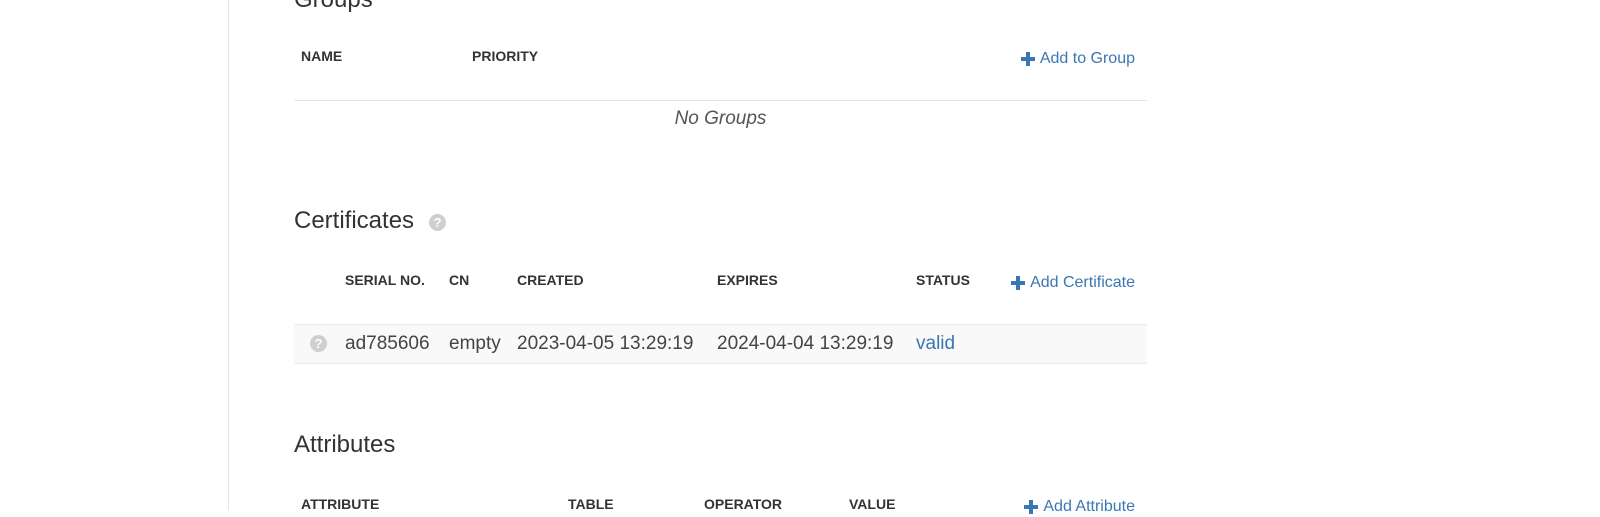 This screenshot has height=517, width=1600. I want to click on add-attribute-label: Add Attribute, so click(1089, 506).